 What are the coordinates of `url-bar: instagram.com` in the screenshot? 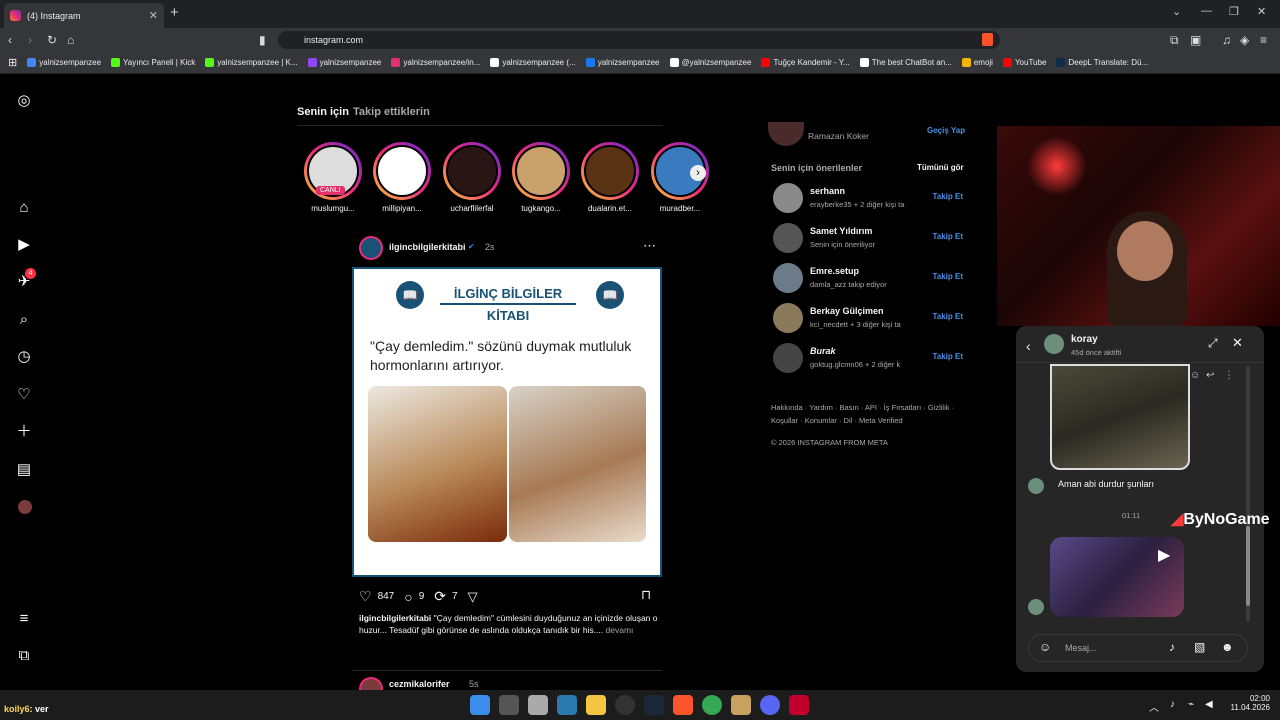 It's located at (639, 40).